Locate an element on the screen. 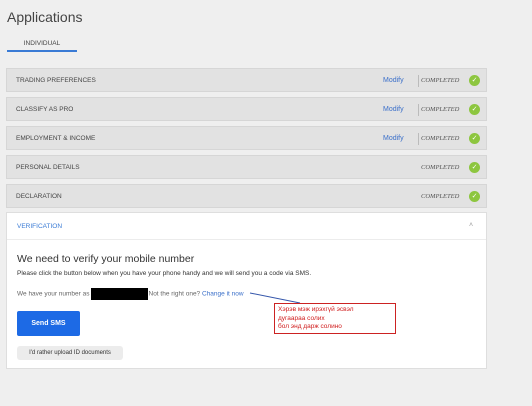 This screenshot has height=406, width=532. change-number-link: Change it now is located at coordinates (223, 294).